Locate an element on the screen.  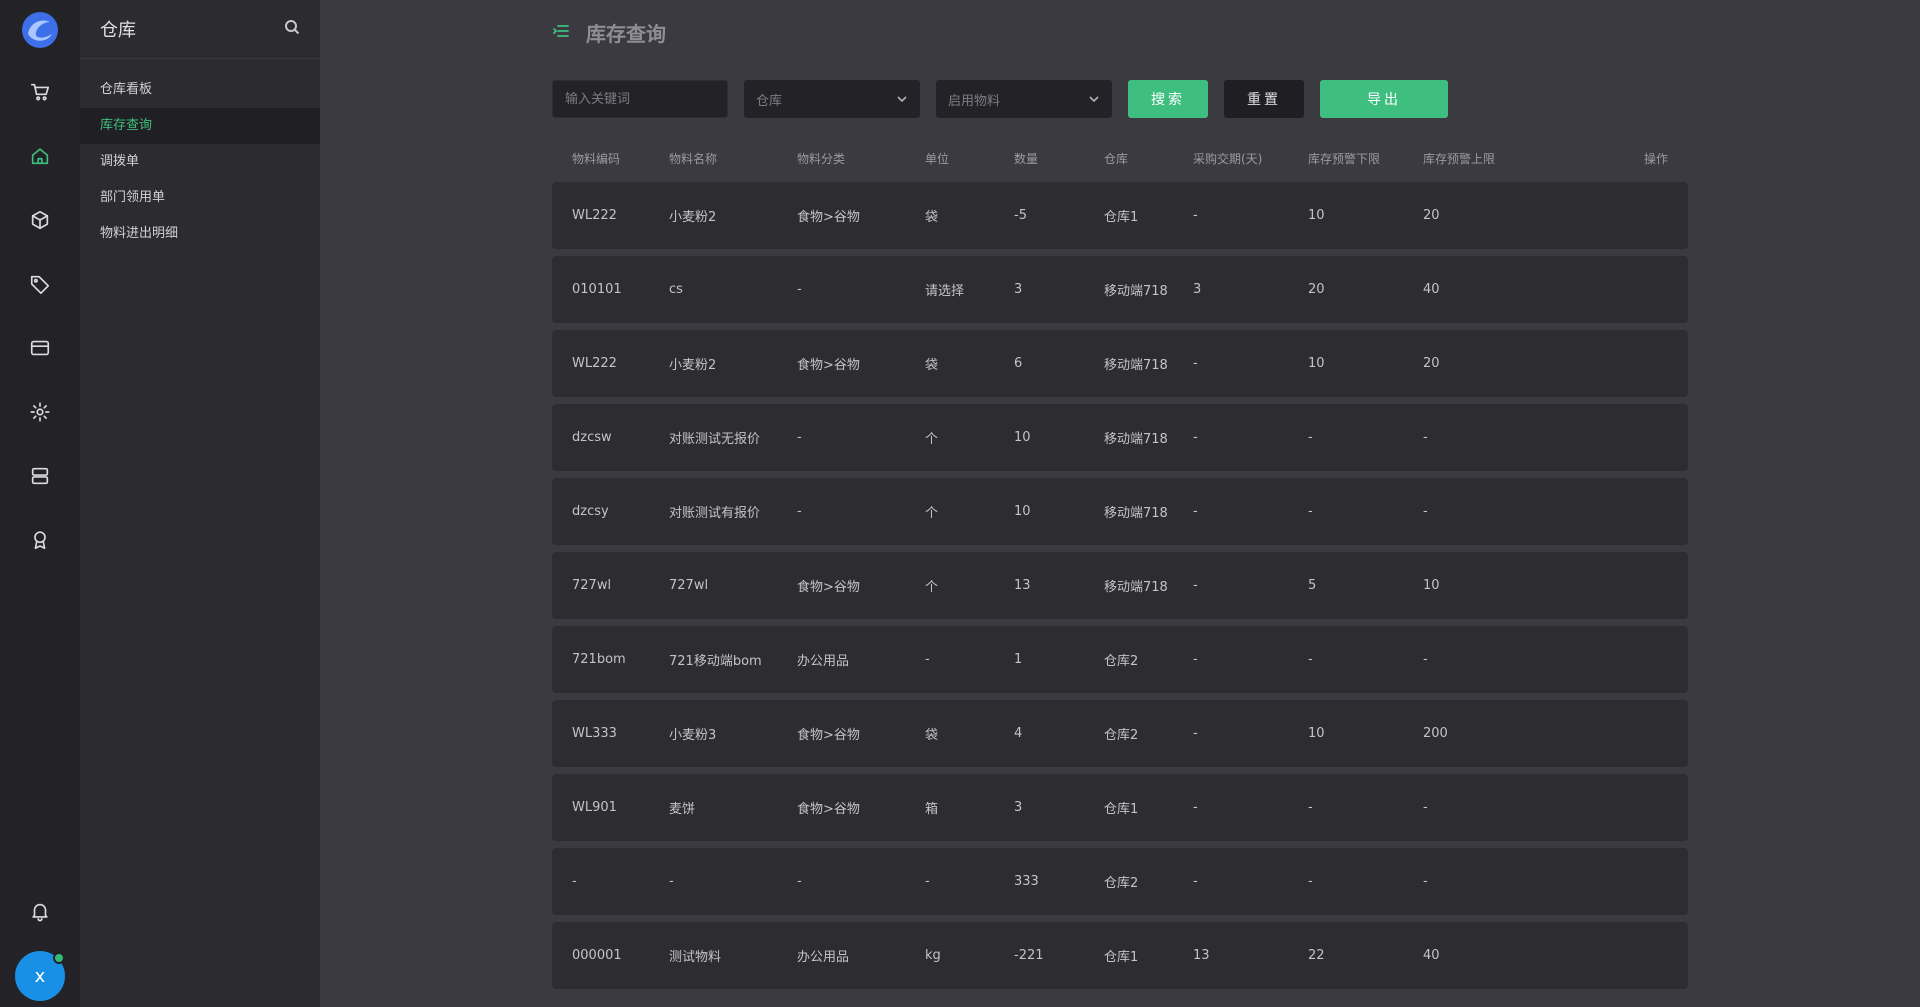
icon-rail: x is located at coordinates (40, 503).